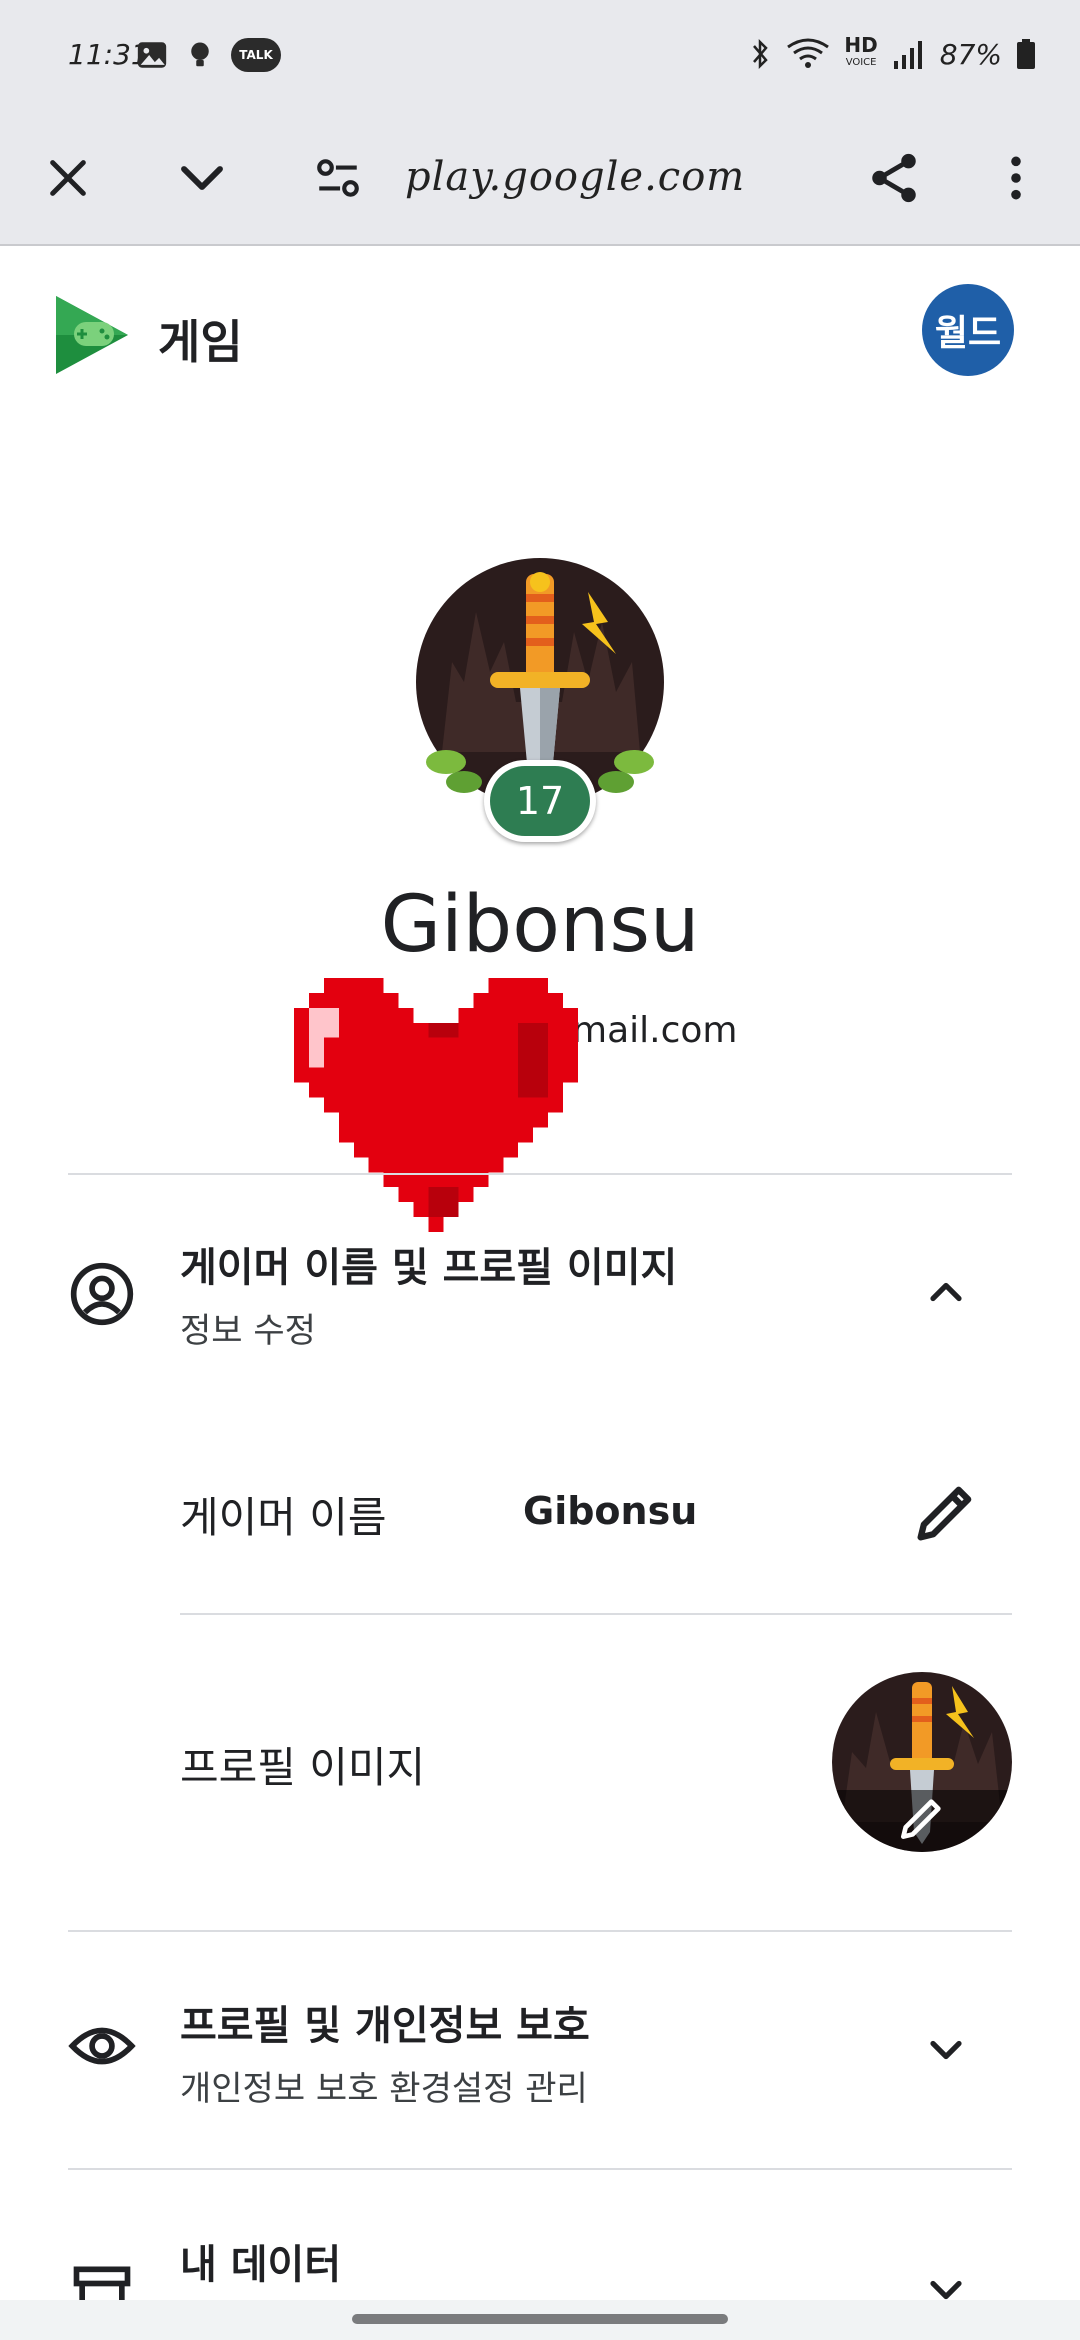  I want to click on status-bar: 11:31 TALK HD VOICE 87%, so click(540, 55).